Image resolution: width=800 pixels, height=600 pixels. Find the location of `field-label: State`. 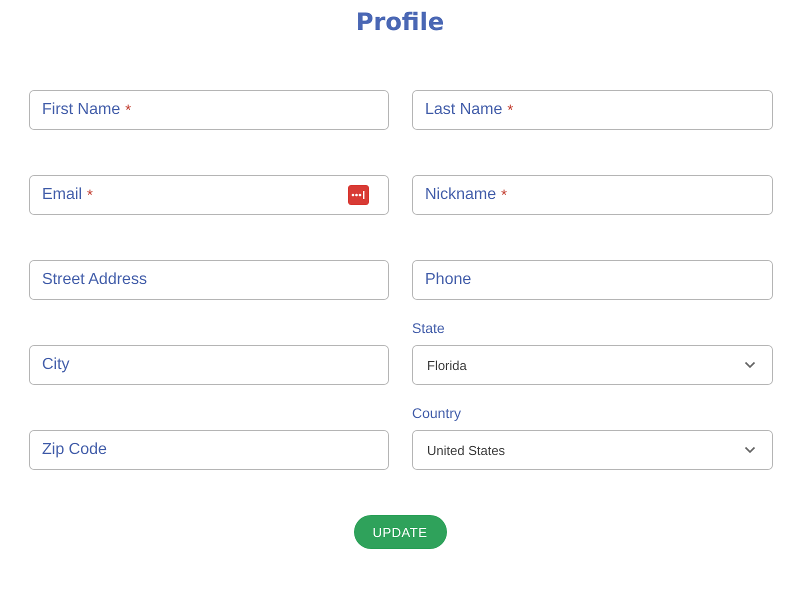

field-label: State is located at coordinates (429, 328).